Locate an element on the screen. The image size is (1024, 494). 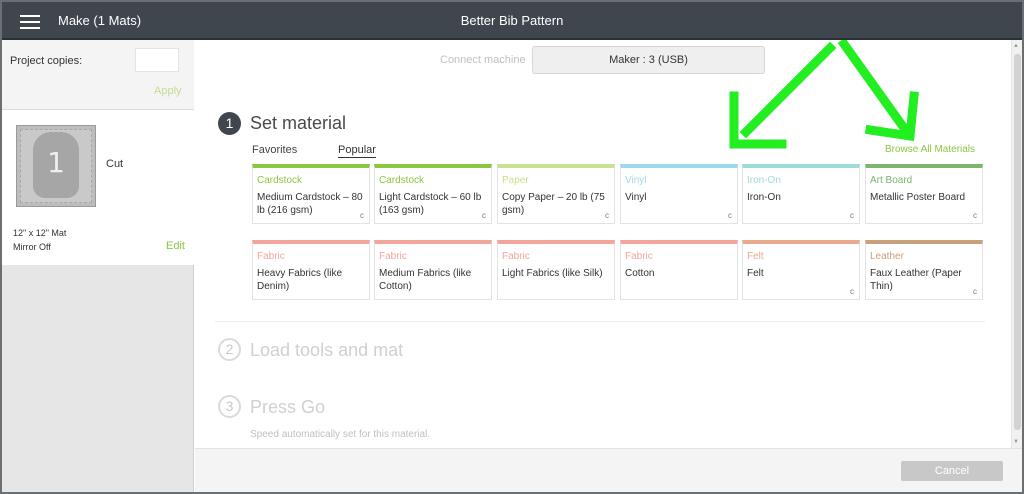
material-card: Iron-On Iron-On c is located at coordinates (801, 194).